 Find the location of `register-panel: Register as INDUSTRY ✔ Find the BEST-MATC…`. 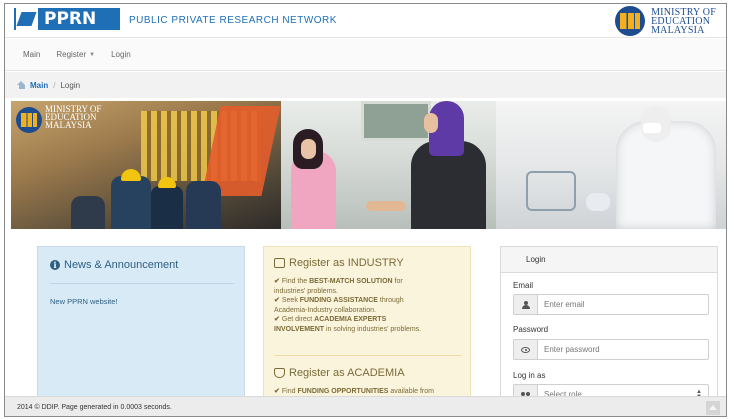

register-panel: Register as INDUSTRY ✔ Find the BEST-MATC… is located at coordinates (367, 331).